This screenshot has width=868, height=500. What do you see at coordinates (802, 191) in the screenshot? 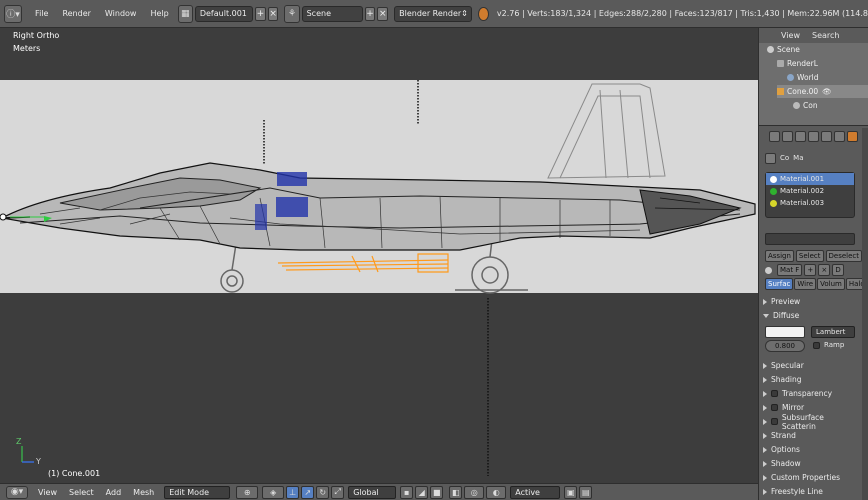
I see `material-slot-label: Material.002` at bounding box center [802, 191].